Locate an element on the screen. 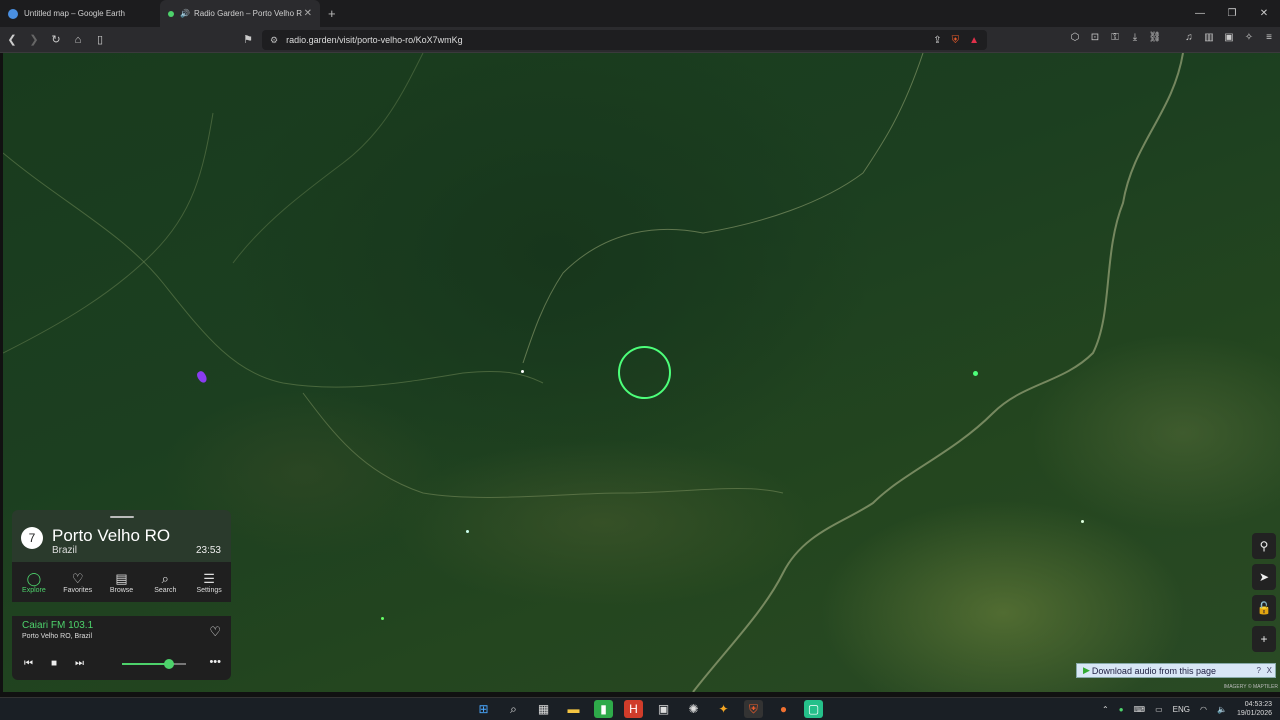 The height and width of the screenshot is (720, 1280). keyboard-icon: ⌨ is located at coordinates (1140, 709).